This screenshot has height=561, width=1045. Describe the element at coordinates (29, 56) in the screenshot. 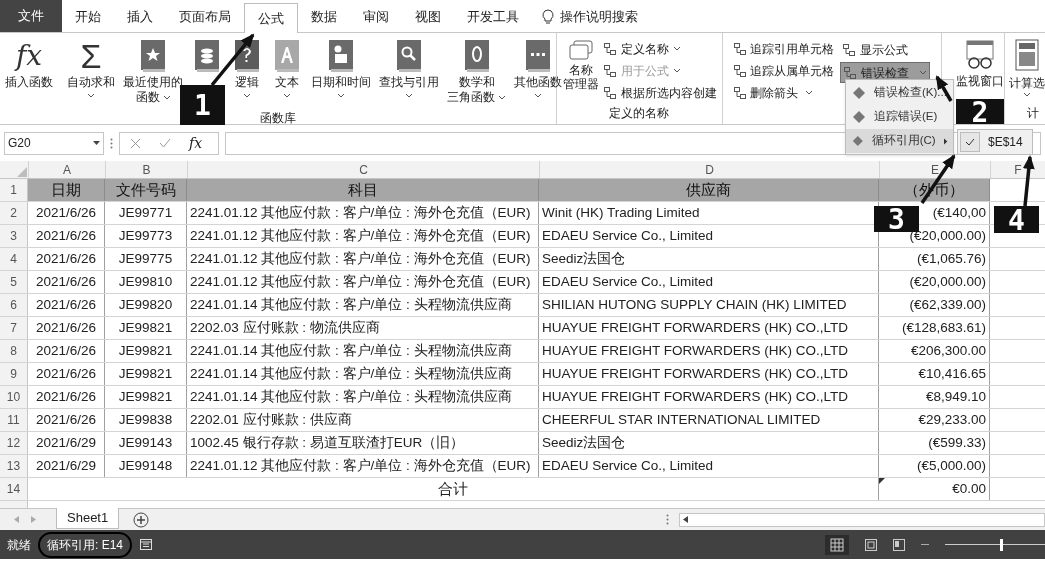

I see `function-glyph: fx` at that location.